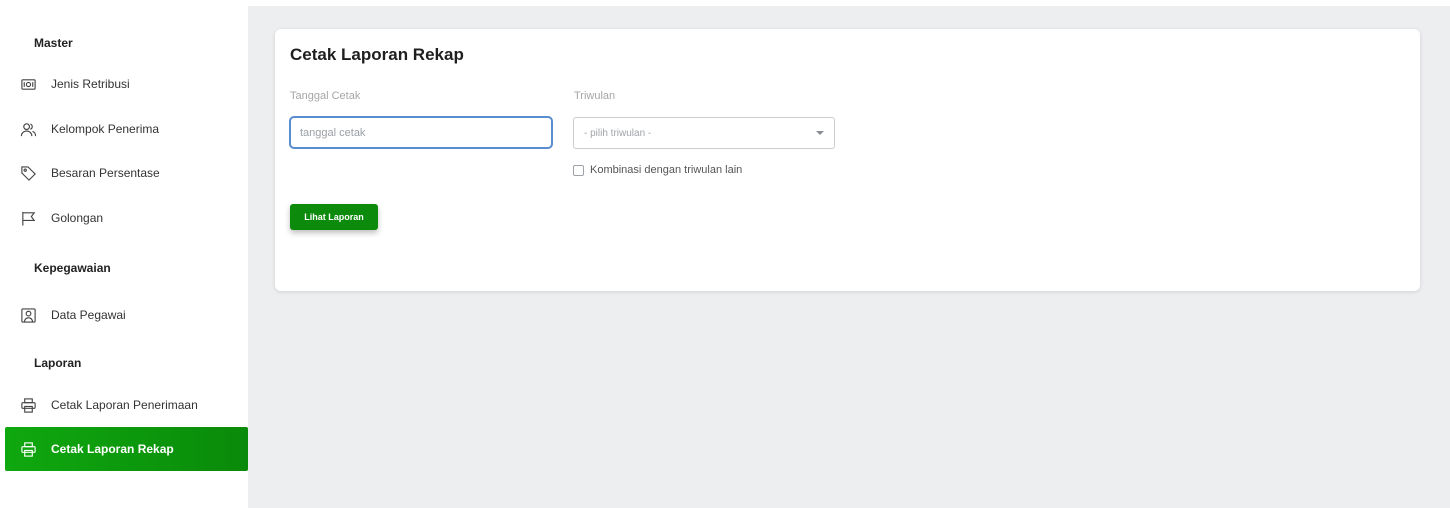 This screenshot has height=508, width=1450. Describe the element at coordinates (88, 315) in the screenshot. I see `sidebar-item-label: Data Pegawai` at that location.